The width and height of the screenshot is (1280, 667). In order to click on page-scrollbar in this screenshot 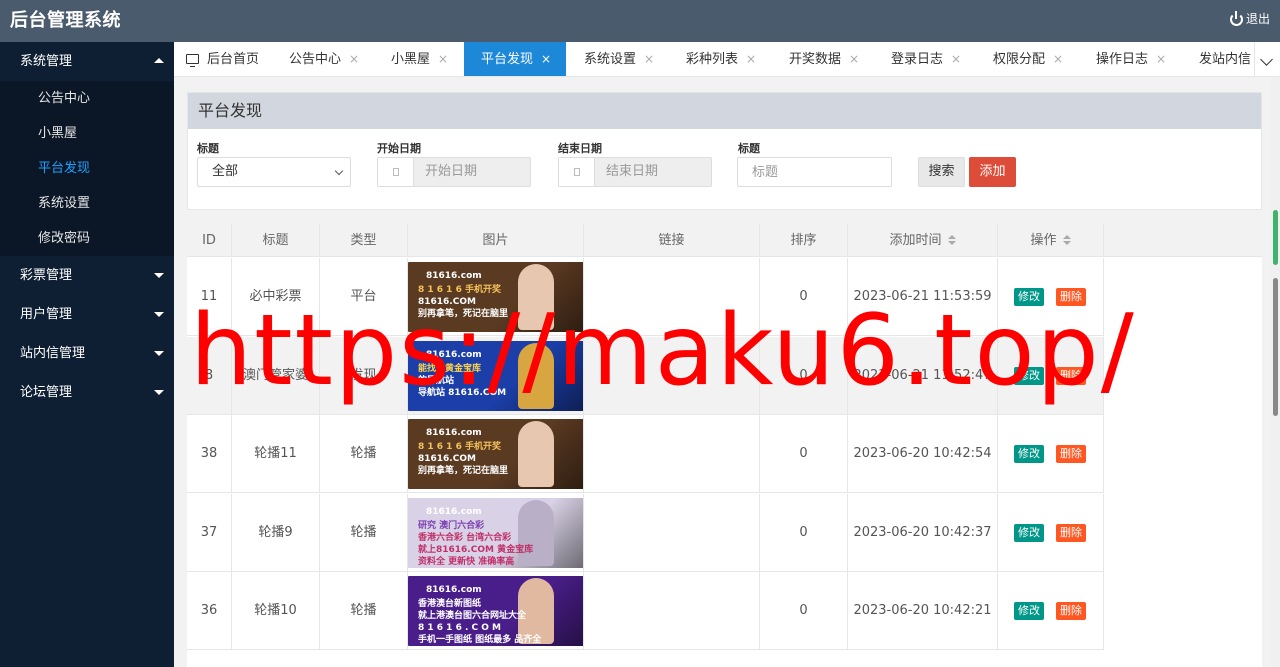, I will do `click(1275, 372)`.